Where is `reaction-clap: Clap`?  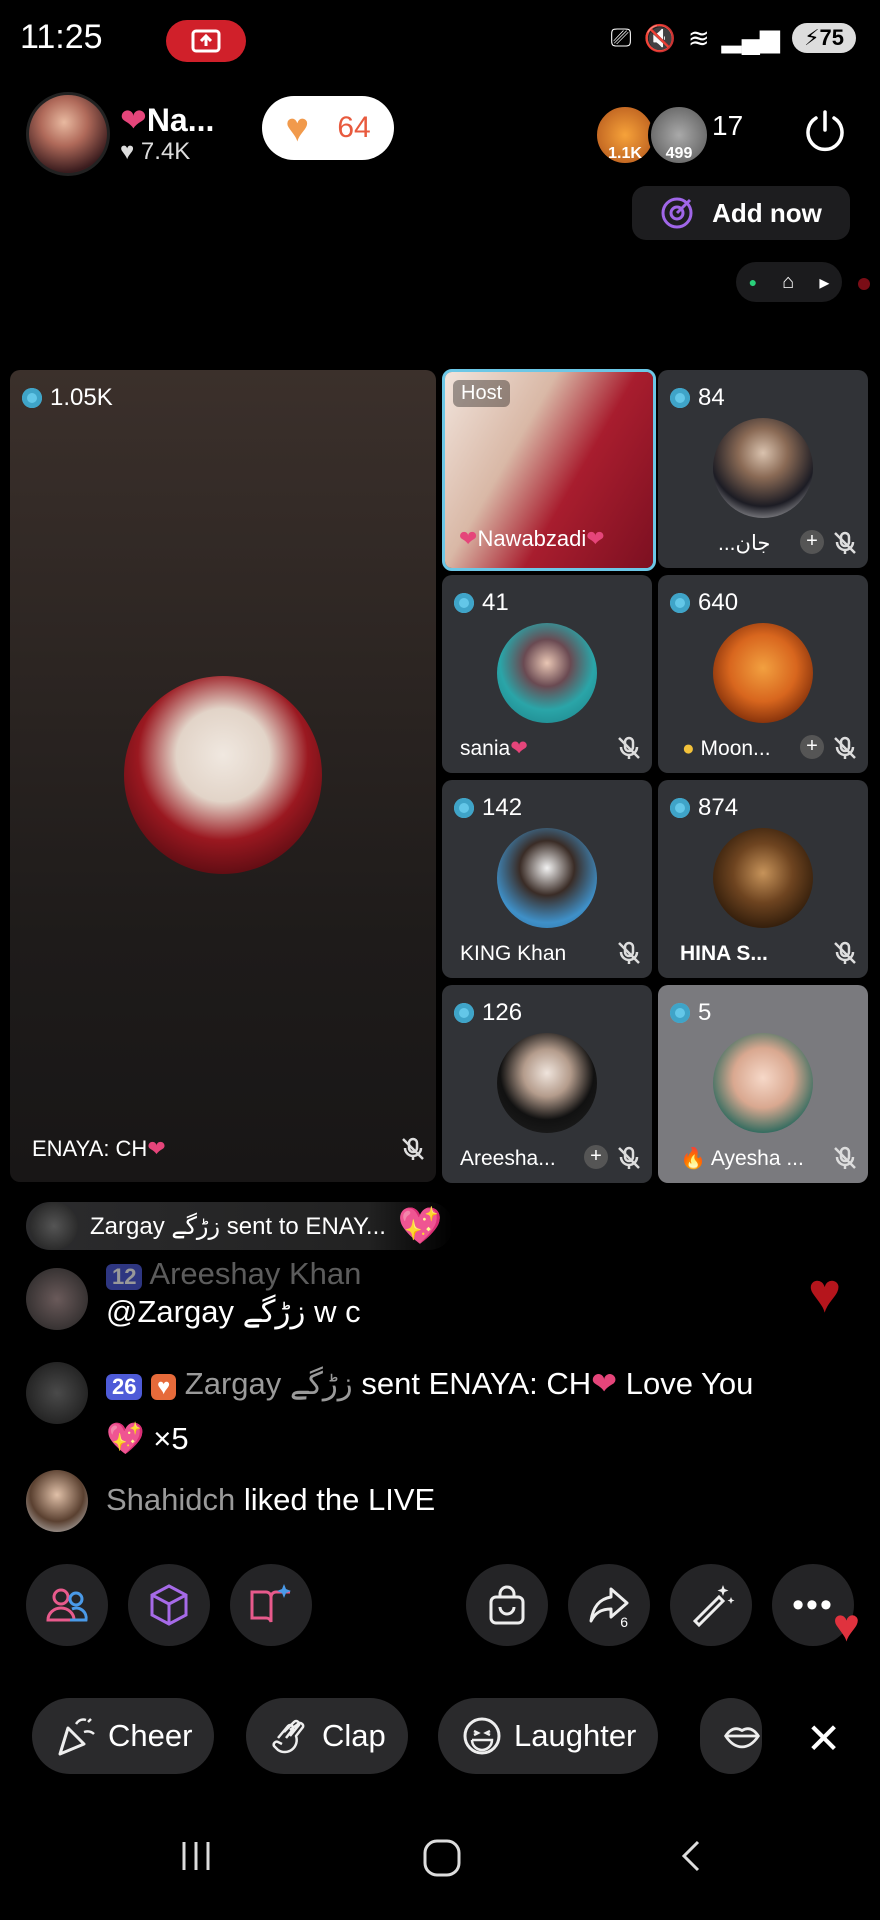 reaction-clap: Clap is located at coordinates (327, 1736).